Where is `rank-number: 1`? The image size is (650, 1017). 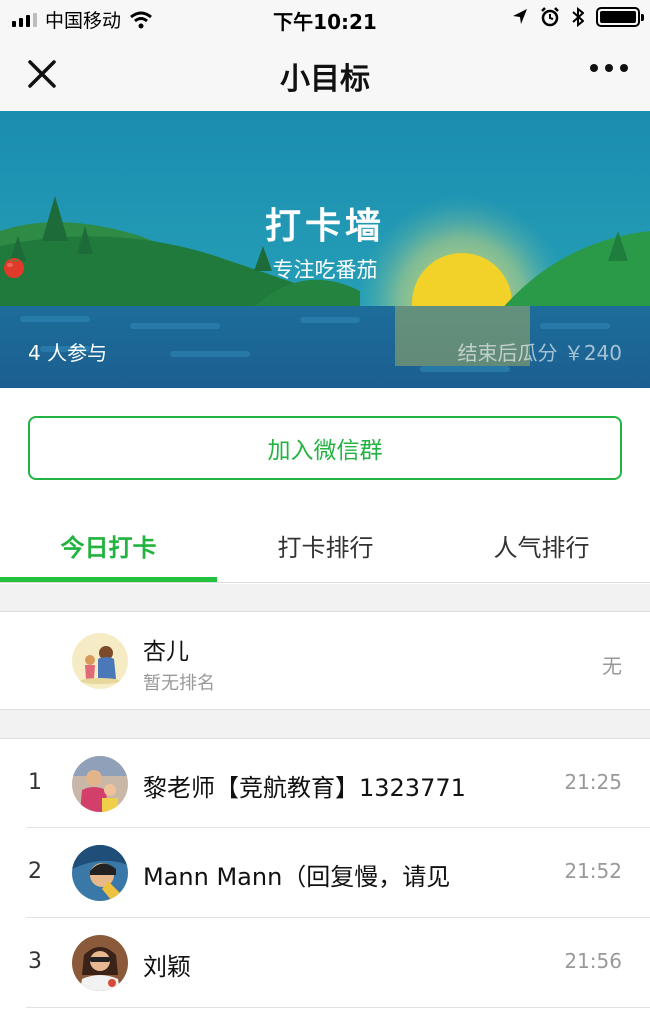
rank-number: 1 is located at coordinates (35, 782).